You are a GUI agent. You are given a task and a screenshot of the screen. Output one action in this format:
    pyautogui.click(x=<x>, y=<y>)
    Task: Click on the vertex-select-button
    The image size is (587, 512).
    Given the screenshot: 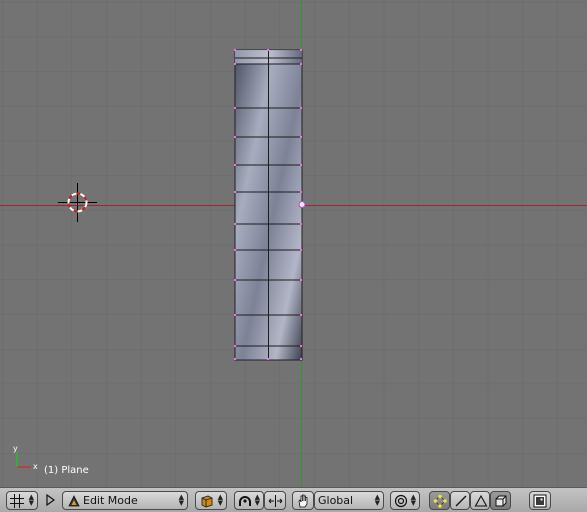 What is the action you would take?
    pyautogui.click(x=439, y=500)
    